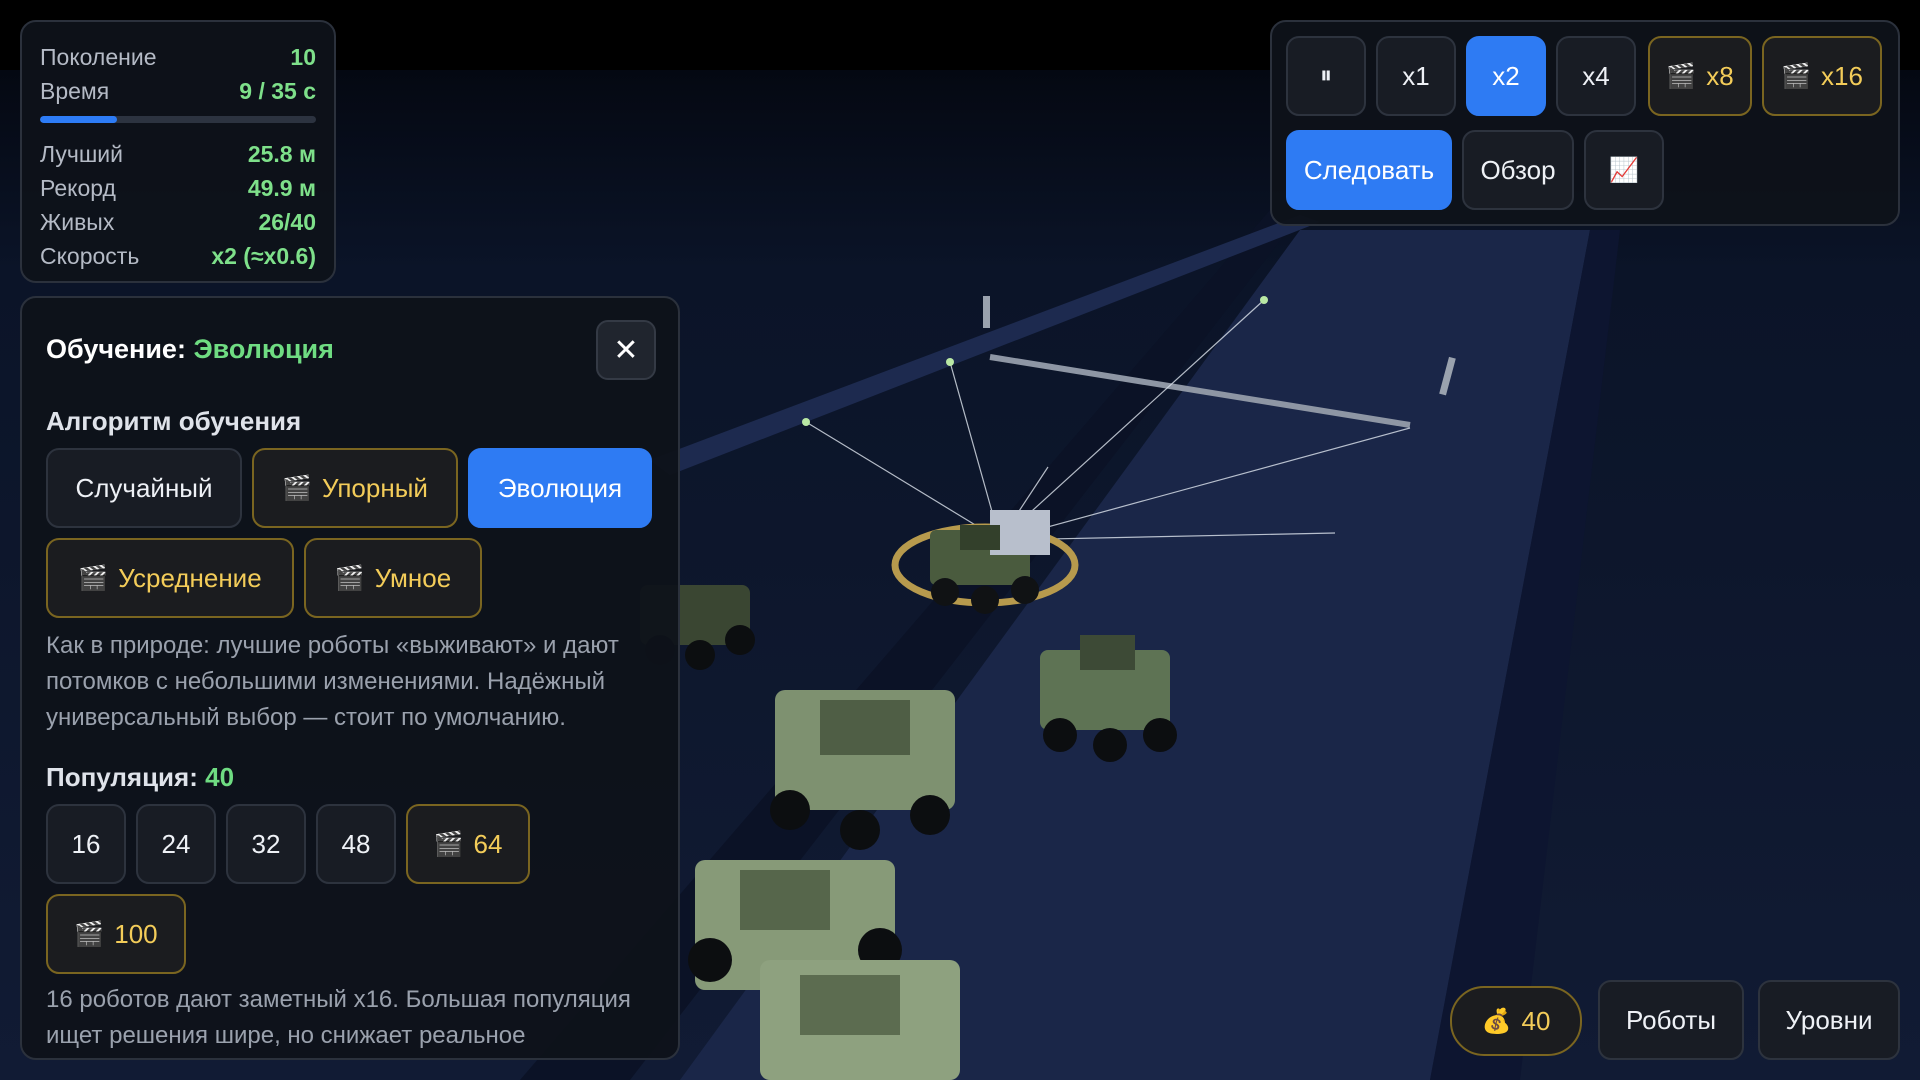 The height and width of the screenshot is (1080, 1920). What do you see at coordinates (75, 90) in the screenshot?
I see `stat-label: Время` at bounding box center [75, 90].